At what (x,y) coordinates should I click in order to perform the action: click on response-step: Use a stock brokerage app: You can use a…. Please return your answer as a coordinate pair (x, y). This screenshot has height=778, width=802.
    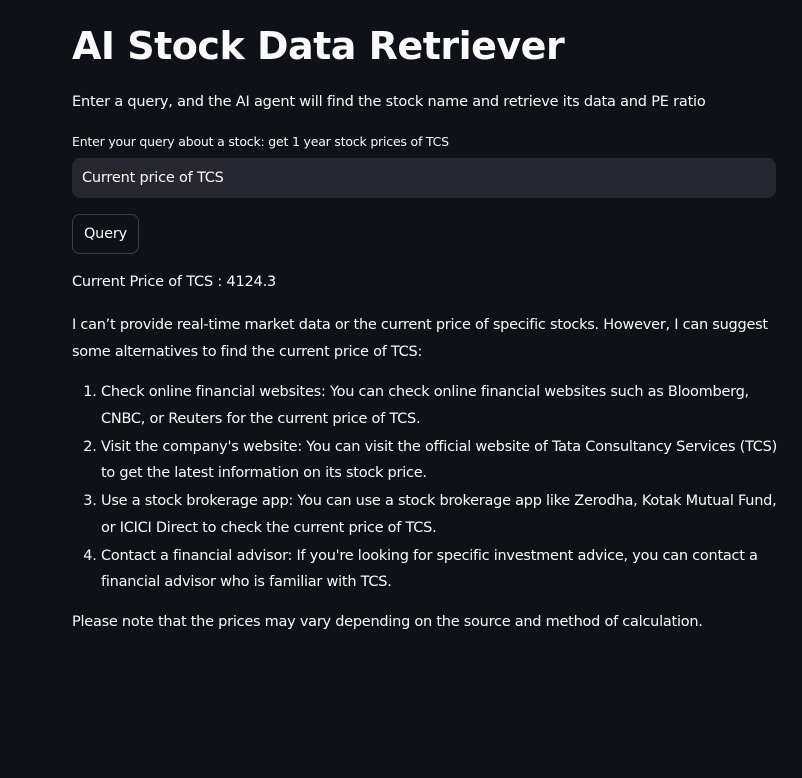
    Looking at the image, I should click on (441, 514).